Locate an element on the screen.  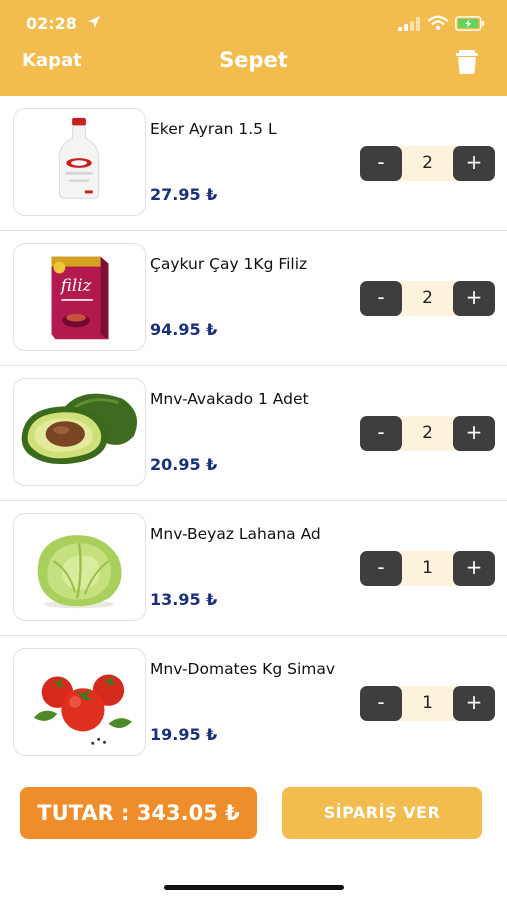
close-button: Kapat is located at coordinates (52, 60).